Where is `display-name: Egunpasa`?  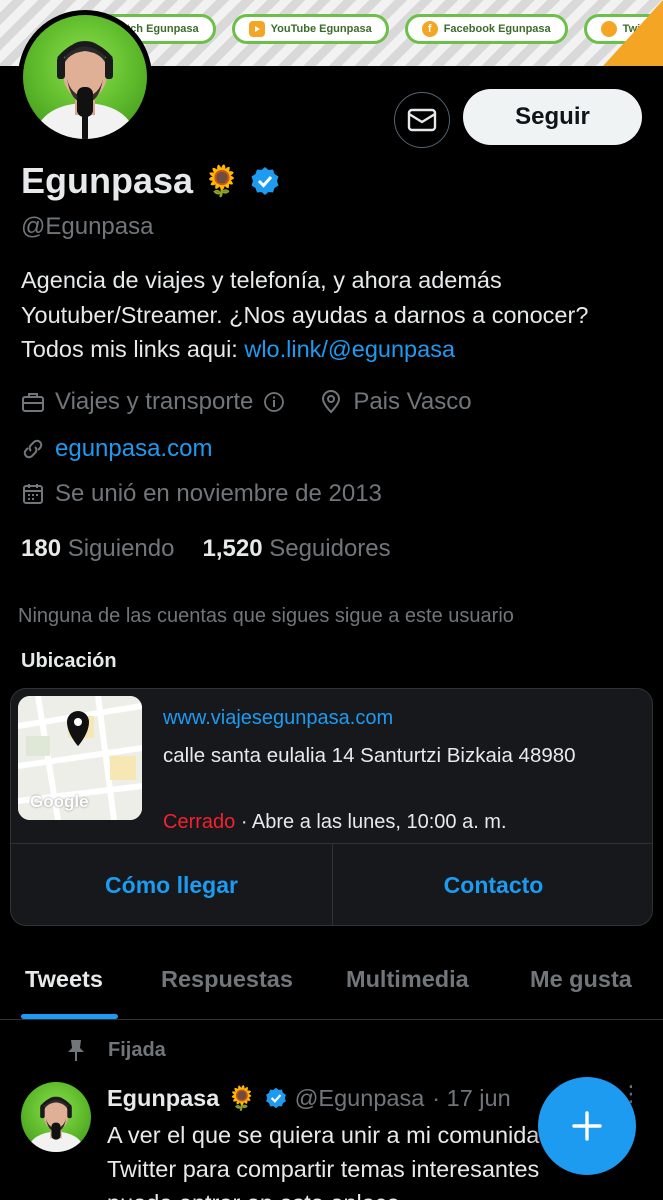
display-name: Egunpasa is located at coordinates (107, 180).